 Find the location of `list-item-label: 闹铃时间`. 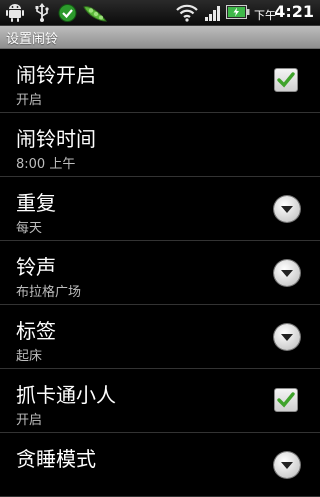

list-item-label: 闹铃时间 is located at coordinates (56, 139).